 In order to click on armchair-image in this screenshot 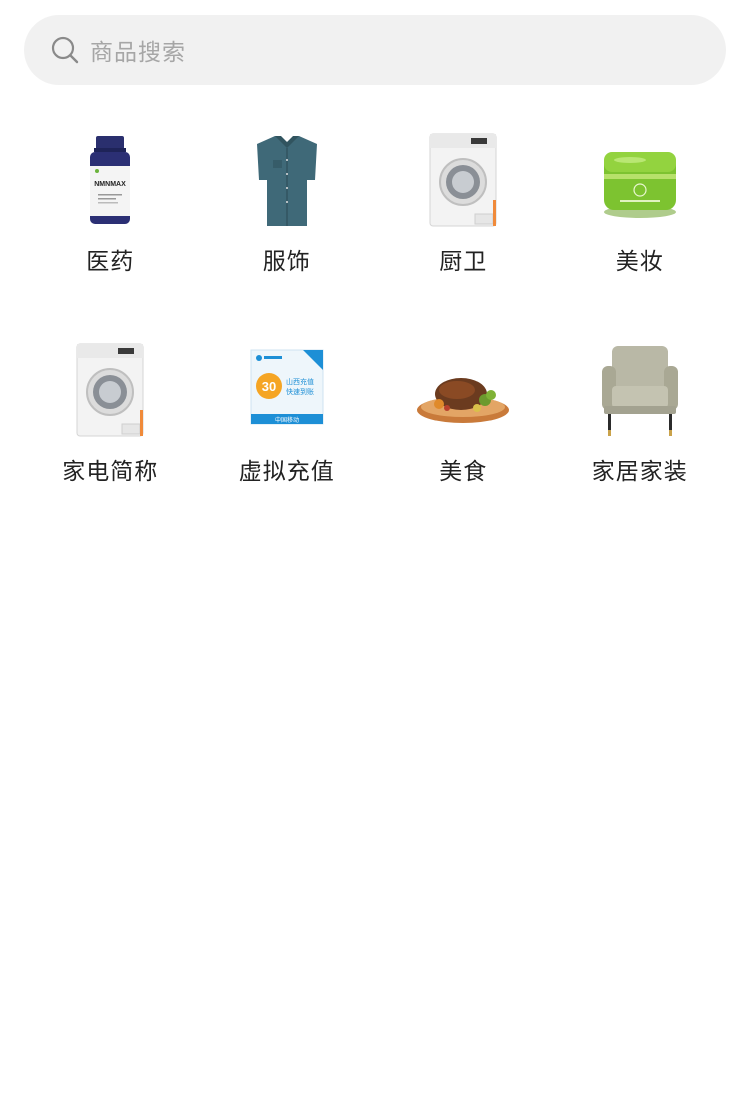, I will do `click(640, 390)`.